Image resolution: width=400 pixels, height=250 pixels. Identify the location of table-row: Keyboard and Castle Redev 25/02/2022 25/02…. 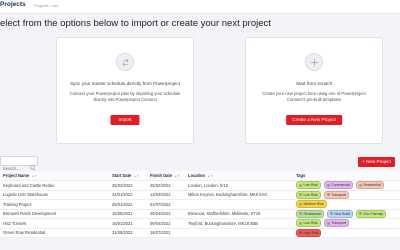
(200, 186).